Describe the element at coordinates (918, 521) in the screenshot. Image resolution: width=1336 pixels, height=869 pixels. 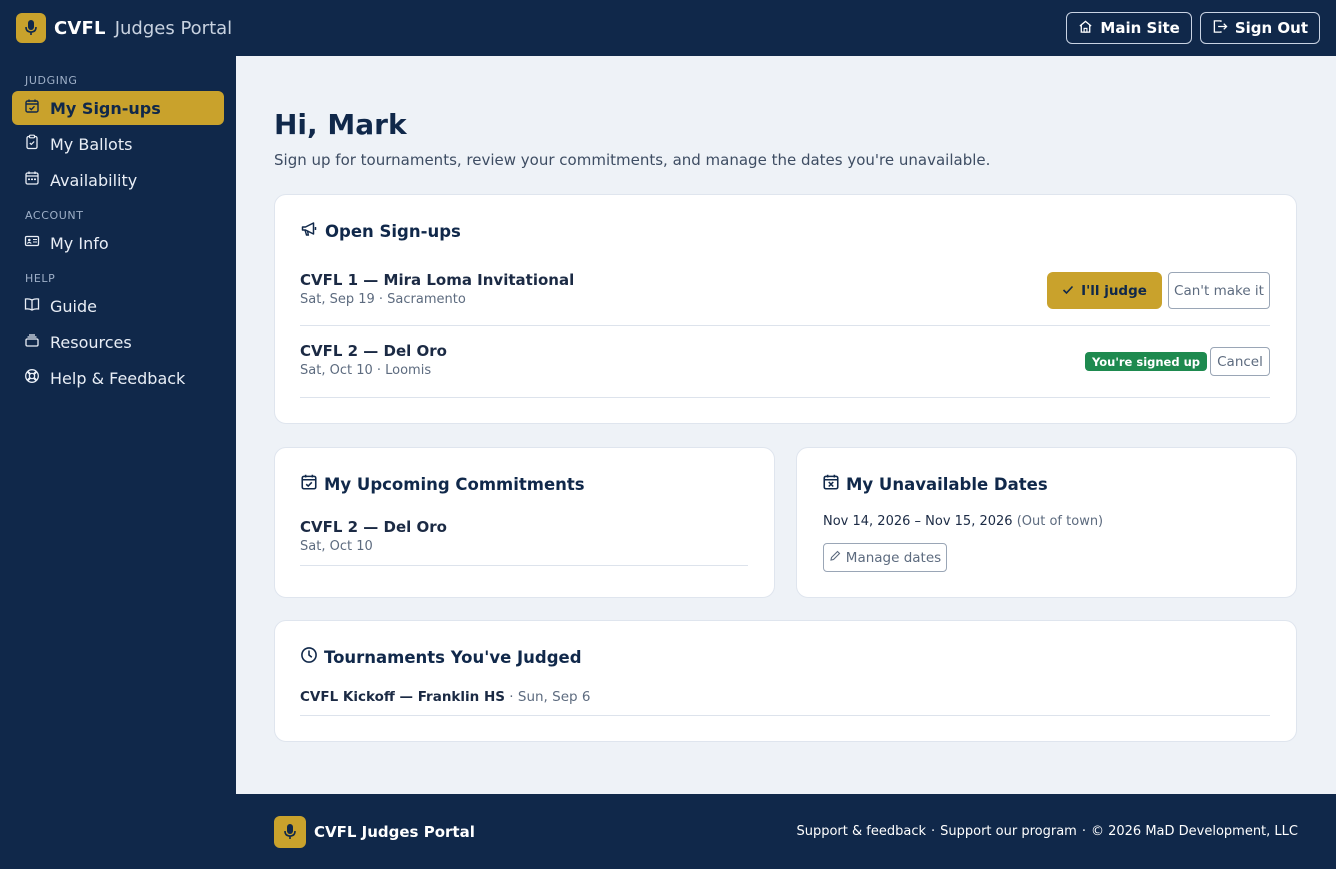
I see `unavailable-range: Nov 14, 2026 – Nov 15, 2026` at that location.